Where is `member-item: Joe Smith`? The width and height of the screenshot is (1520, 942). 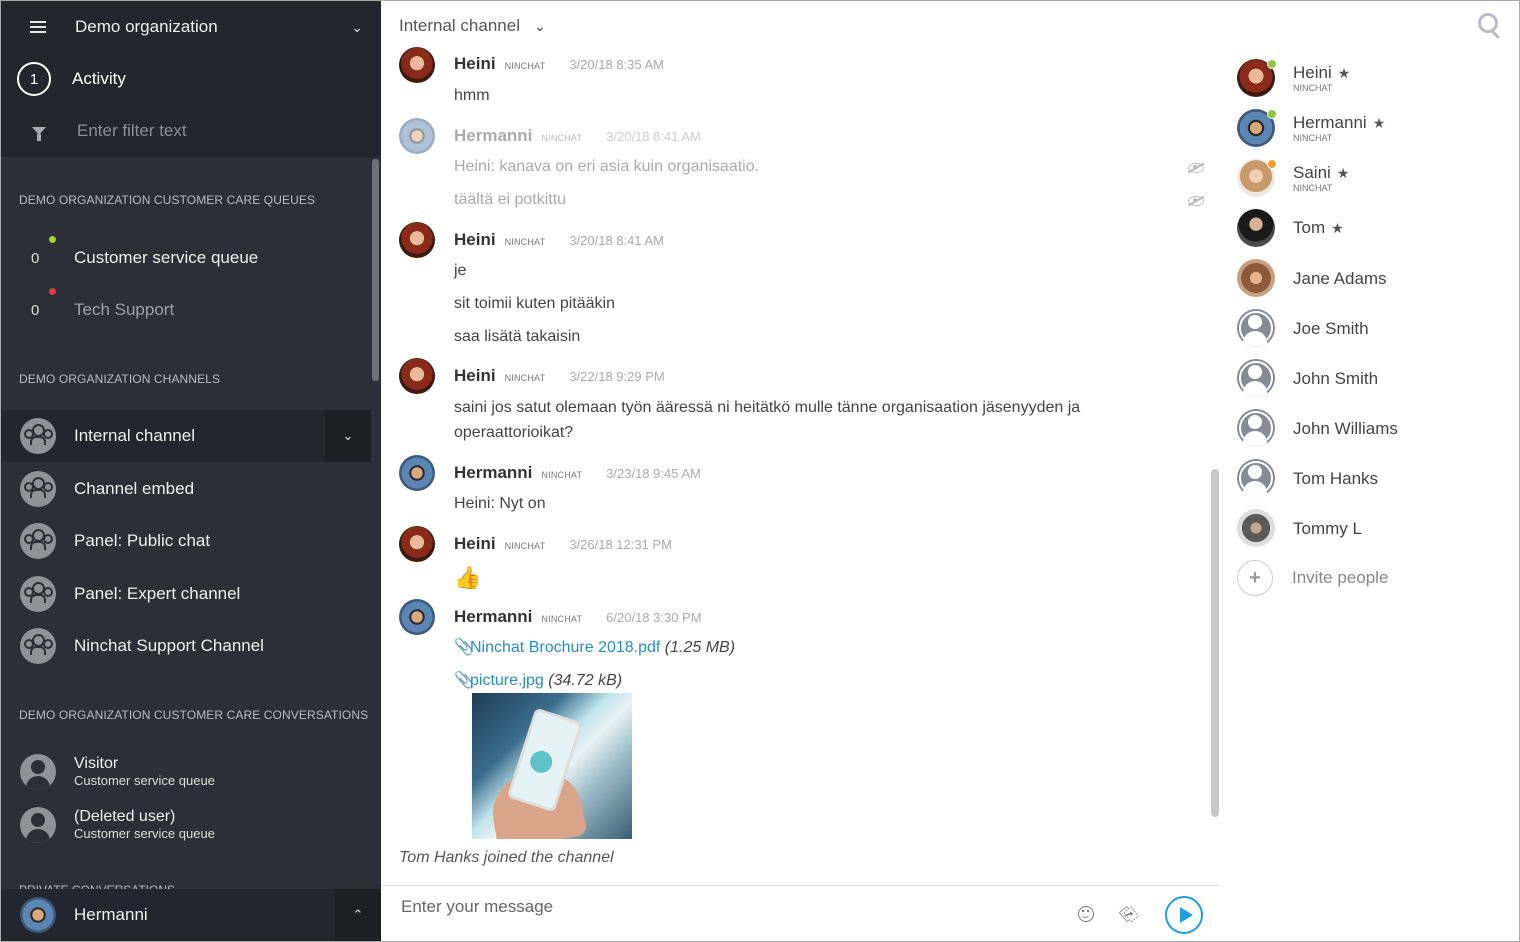
member-item: Joe Smith is located at coordinates (1372, 328).